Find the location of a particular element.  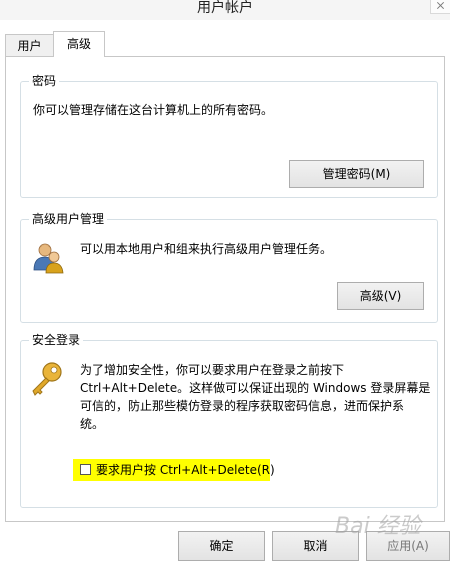

require-ctrl-alt-delete-checkbox is located at coordinates (85, 469).